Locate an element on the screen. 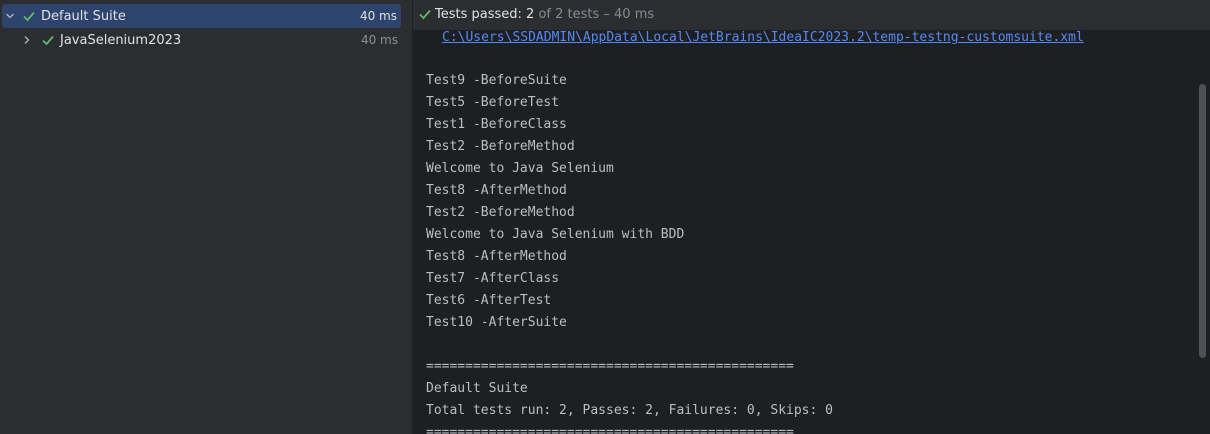  console-line: Test9 -BeforeSuite is located at coordinates (496, 80).